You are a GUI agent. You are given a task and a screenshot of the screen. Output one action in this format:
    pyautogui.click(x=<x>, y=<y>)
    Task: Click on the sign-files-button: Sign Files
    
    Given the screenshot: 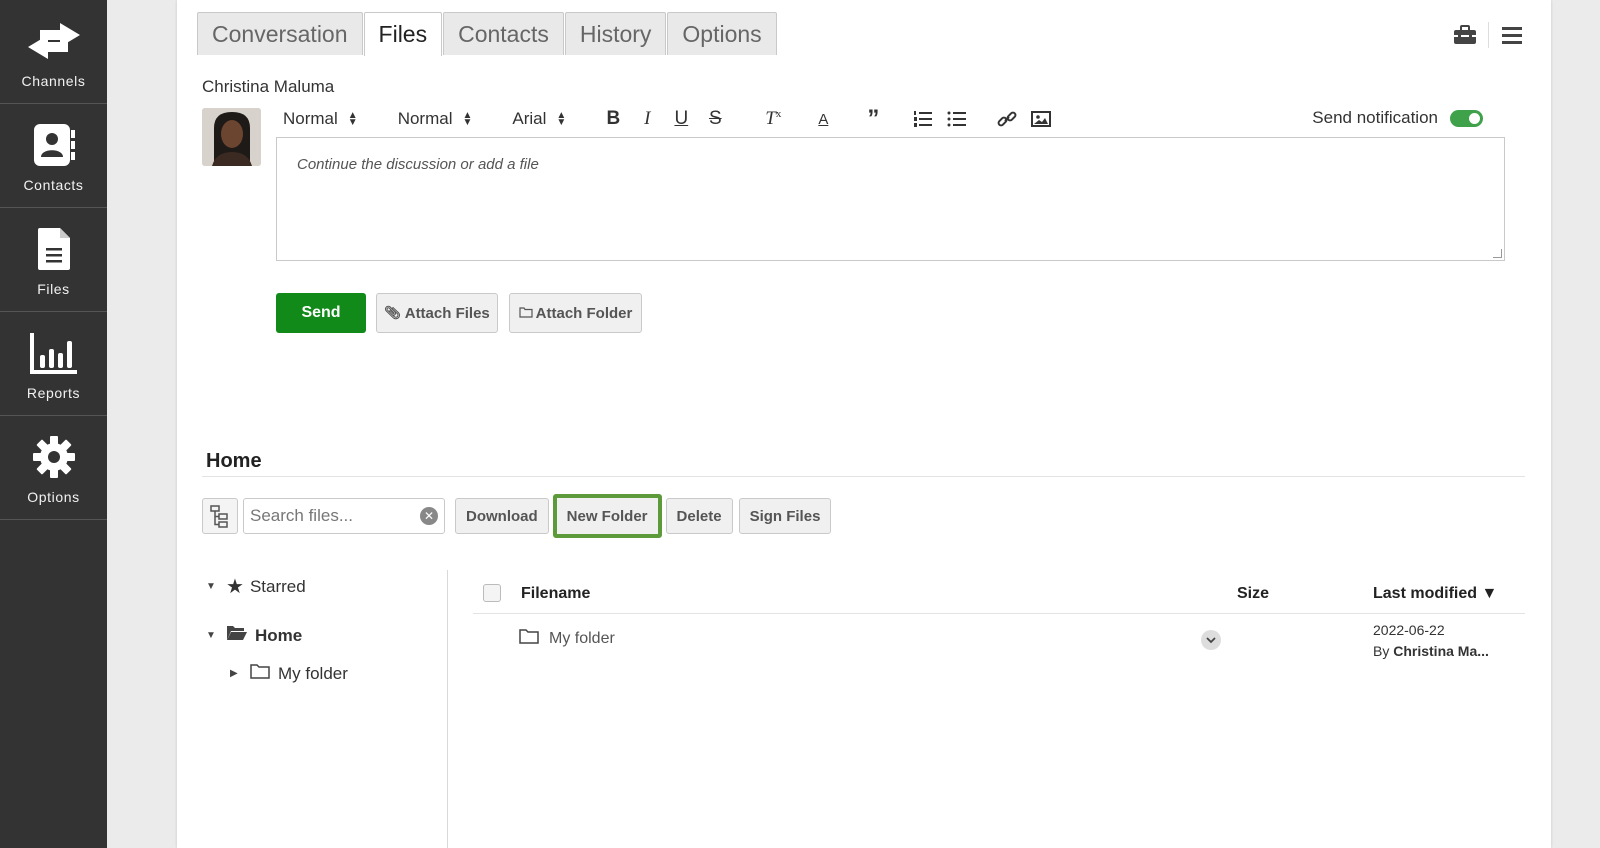 What is the action you would take?
    pyautogui.click(x=785, y=516)
    